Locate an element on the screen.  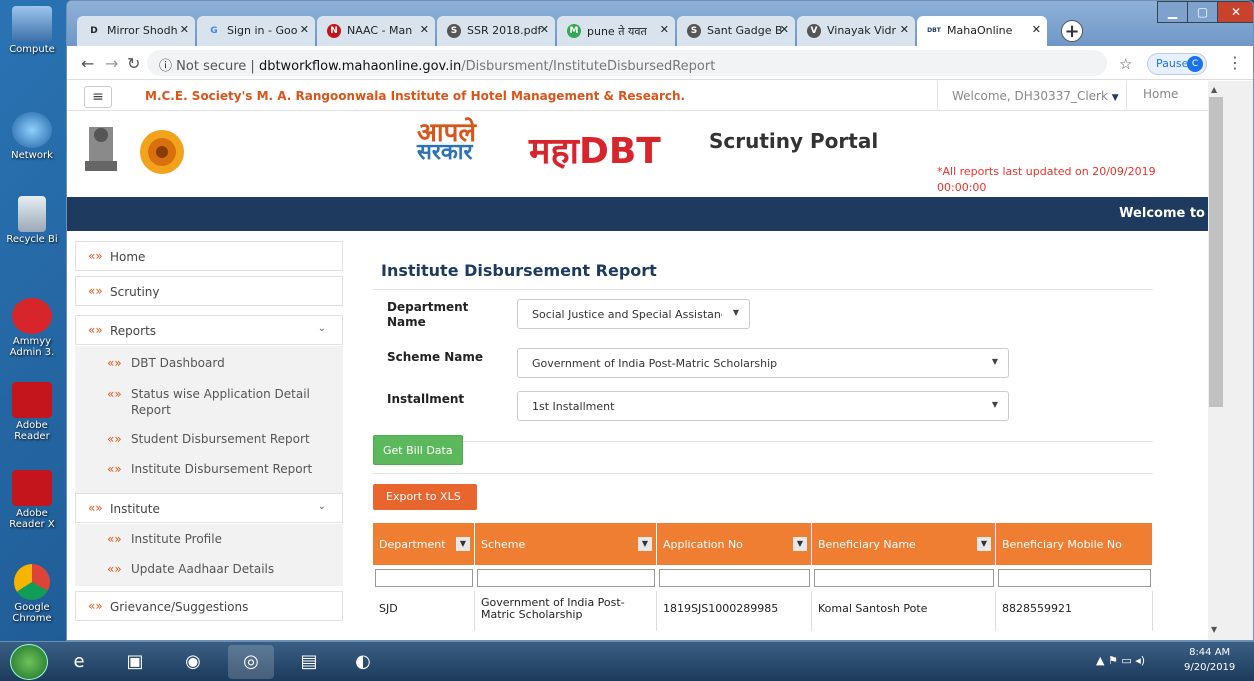
department-value: Social Justice and Special Assistance is located at coordinates (627, 314).